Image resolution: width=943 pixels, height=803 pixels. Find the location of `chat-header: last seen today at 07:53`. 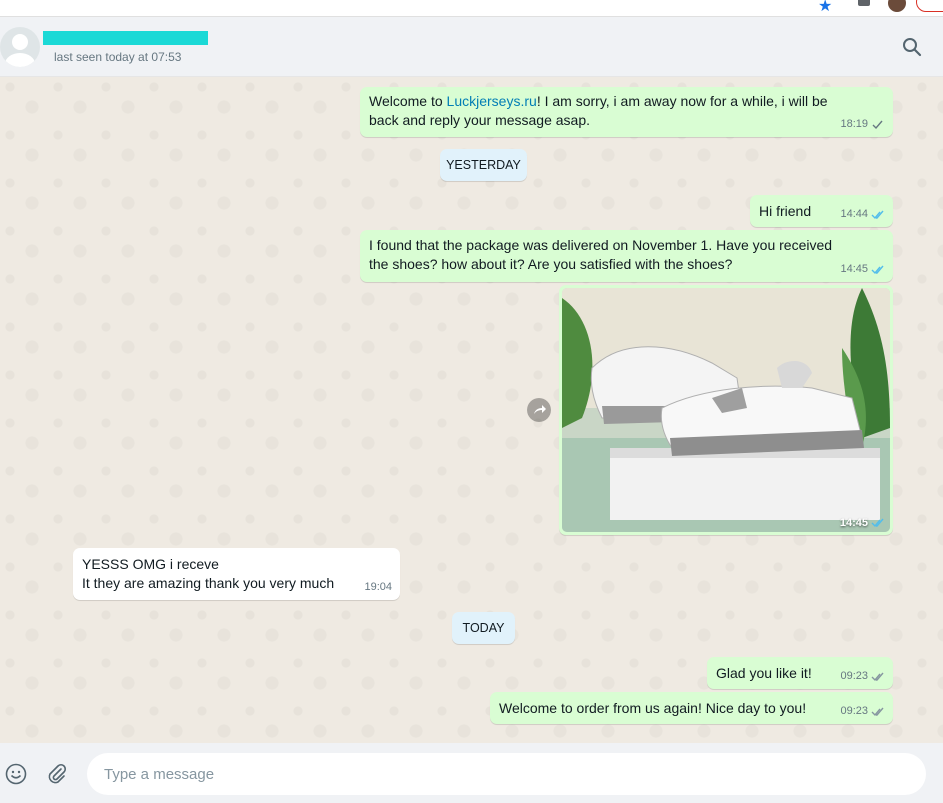

chat-header: last seen today at 07:53 is located at coordinates (471, 47).